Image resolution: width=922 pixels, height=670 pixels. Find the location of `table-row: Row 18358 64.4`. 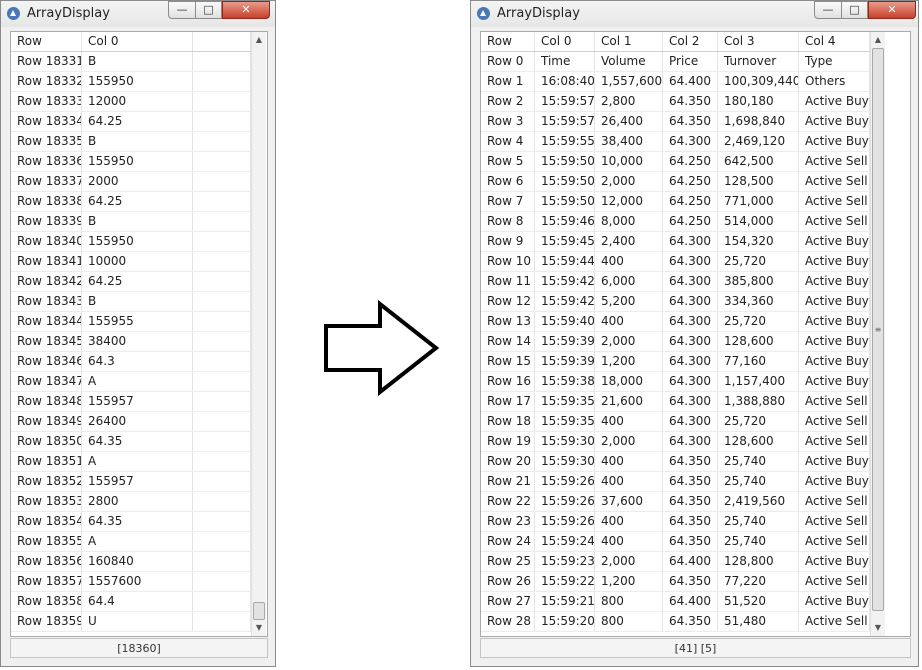

table-row: Row 18358 64.4 is located at coordinates (131, 602).